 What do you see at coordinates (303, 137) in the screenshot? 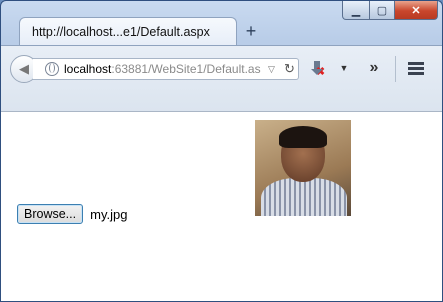
I see `photo-hair` at bounding box center [303, 137].